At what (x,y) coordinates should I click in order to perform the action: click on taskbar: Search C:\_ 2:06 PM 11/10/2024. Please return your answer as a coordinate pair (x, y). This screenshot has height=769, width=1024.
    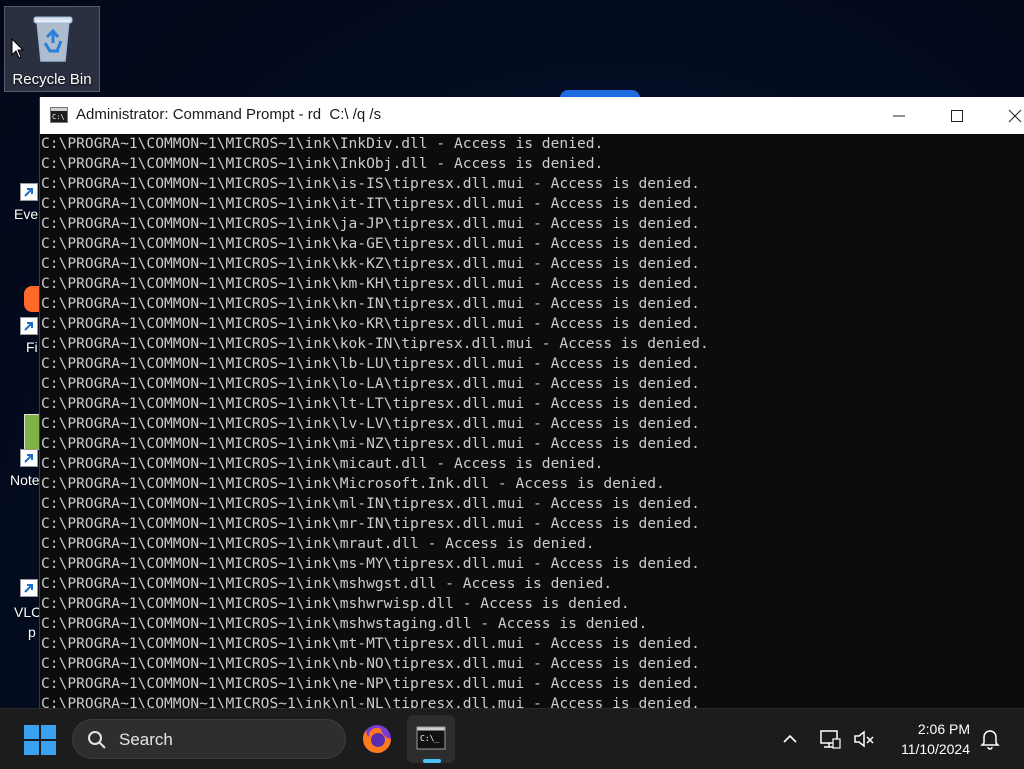
    Looking at the image, I should click on (512, 738).